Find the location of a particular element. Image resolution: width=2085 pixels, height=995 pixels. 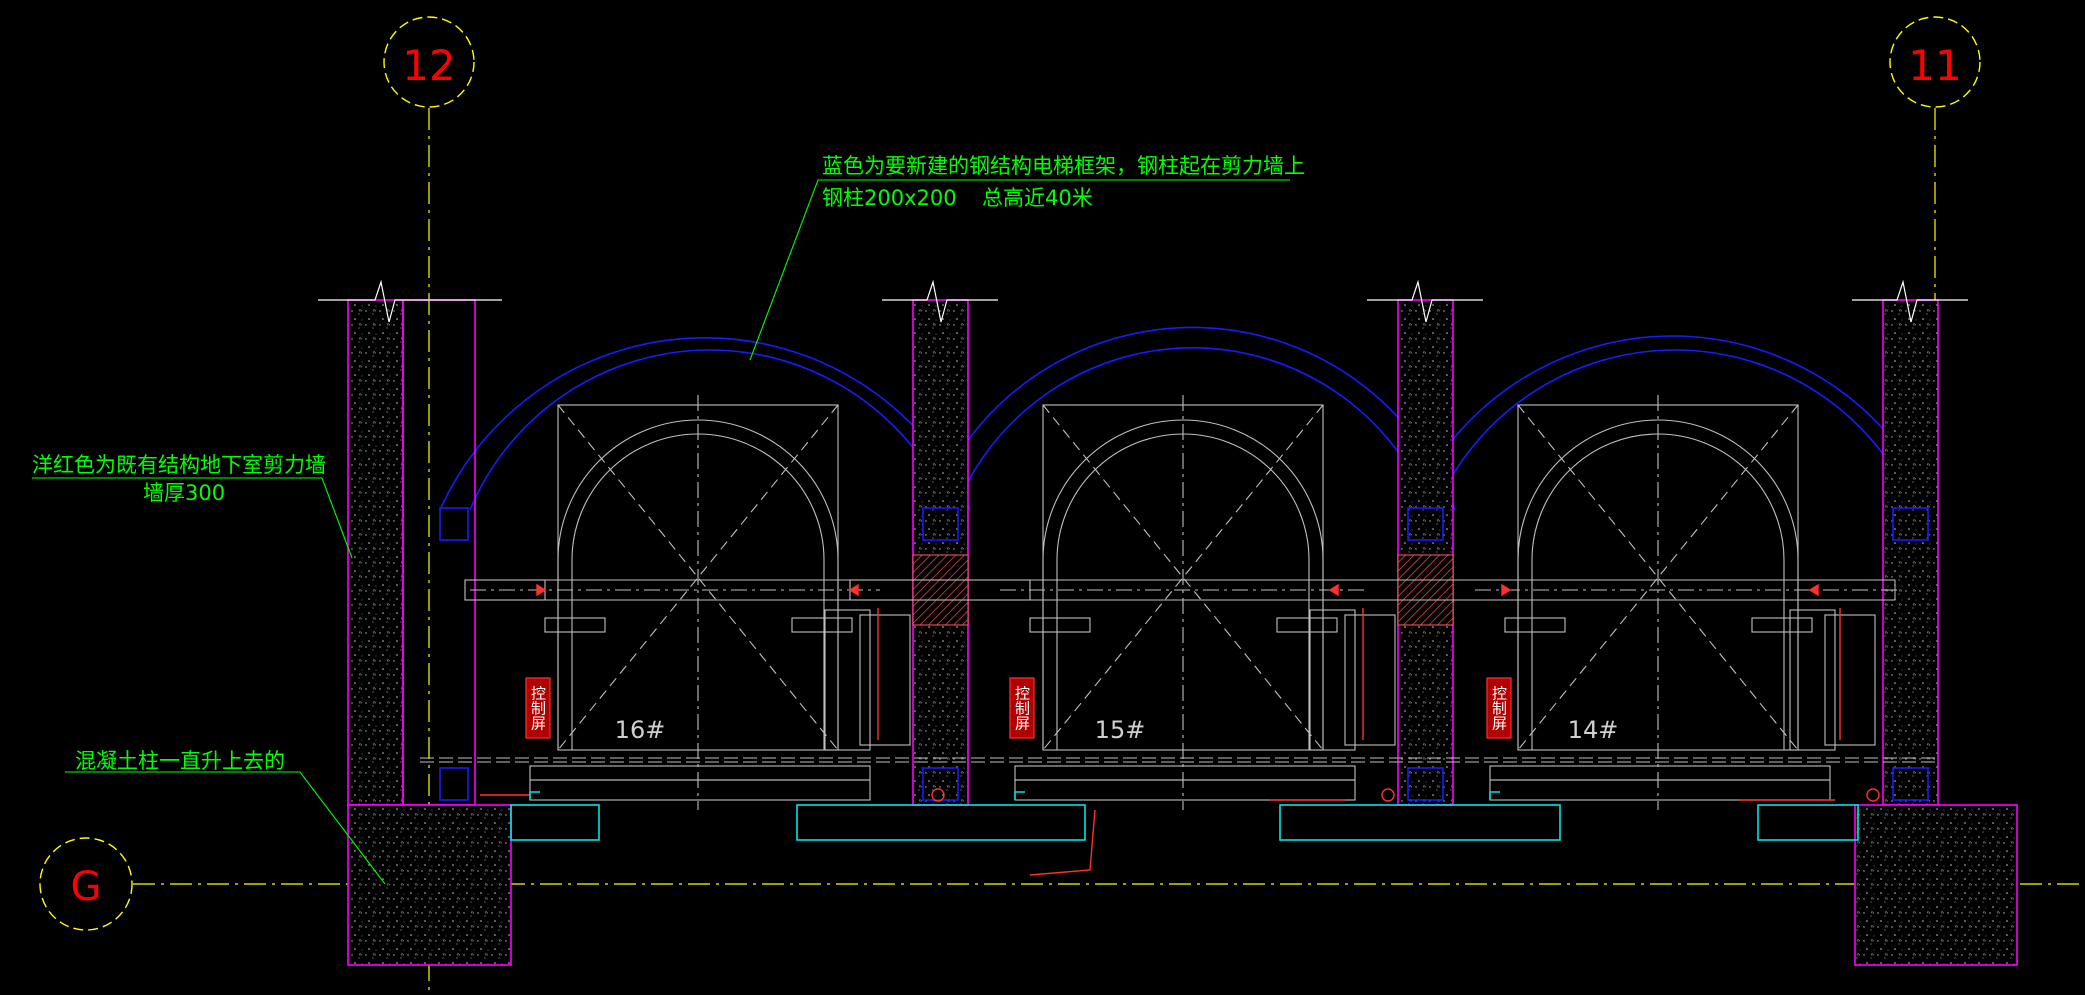

annotation-shear-wall: 洋红色为既有结构地下室剪力墙 墙厚300 is located at coordinates (192, 506).